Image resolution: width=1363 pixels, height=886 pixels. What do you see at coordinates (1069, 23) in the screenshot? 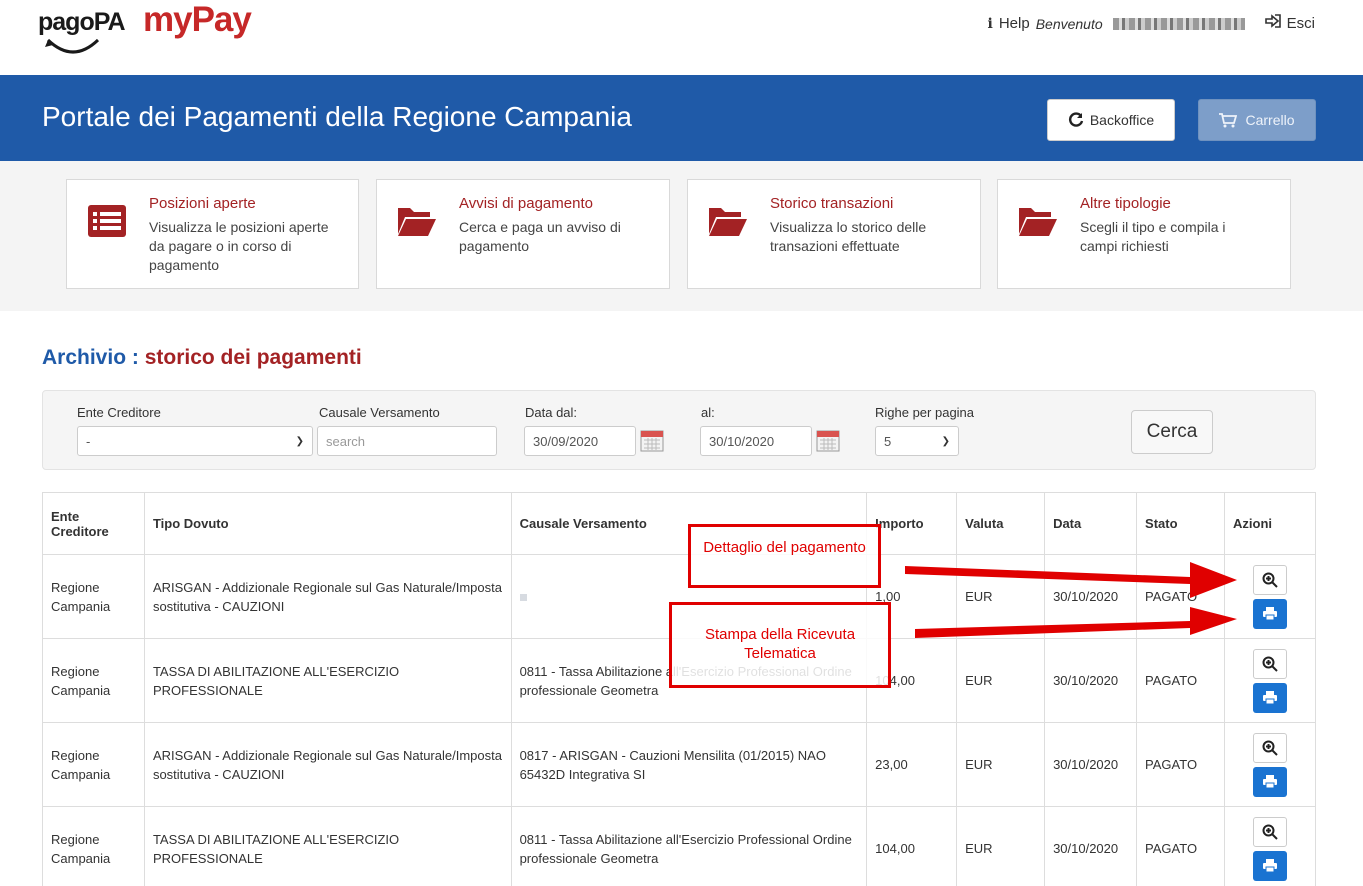
I see `welcome-text: Benvenuto` at bounding box center [1069, 23].